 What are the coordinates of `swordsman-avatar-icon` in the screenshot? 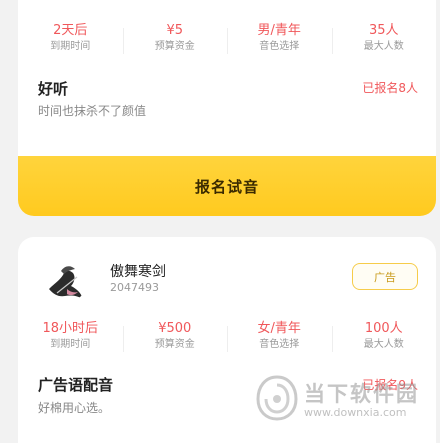 It's located at (65, 281).